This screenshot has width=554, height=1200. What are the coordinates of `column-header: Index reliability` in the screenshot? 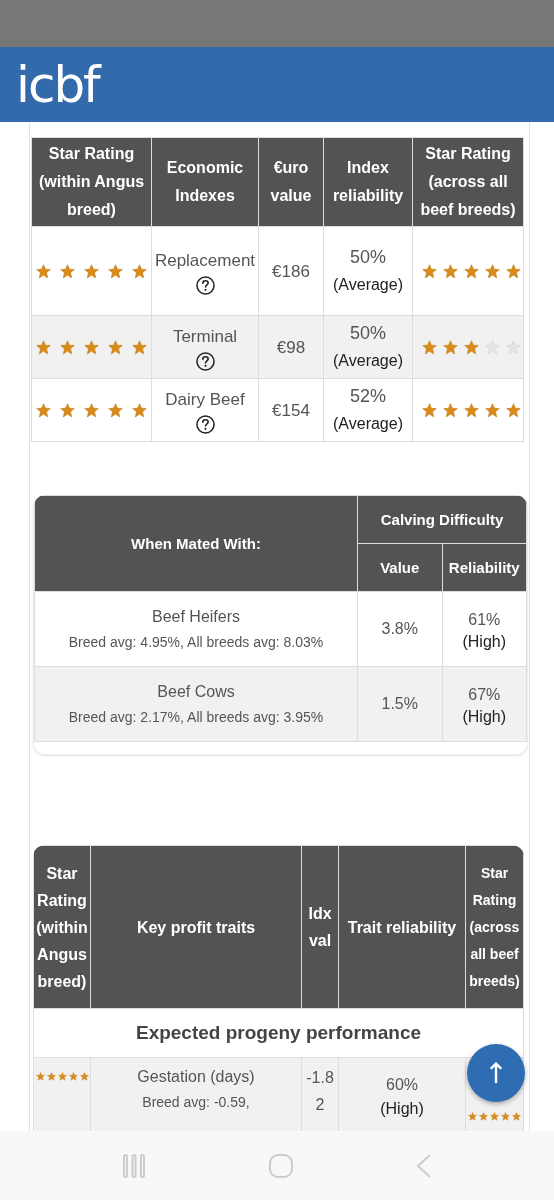 It's located at (368, 182).